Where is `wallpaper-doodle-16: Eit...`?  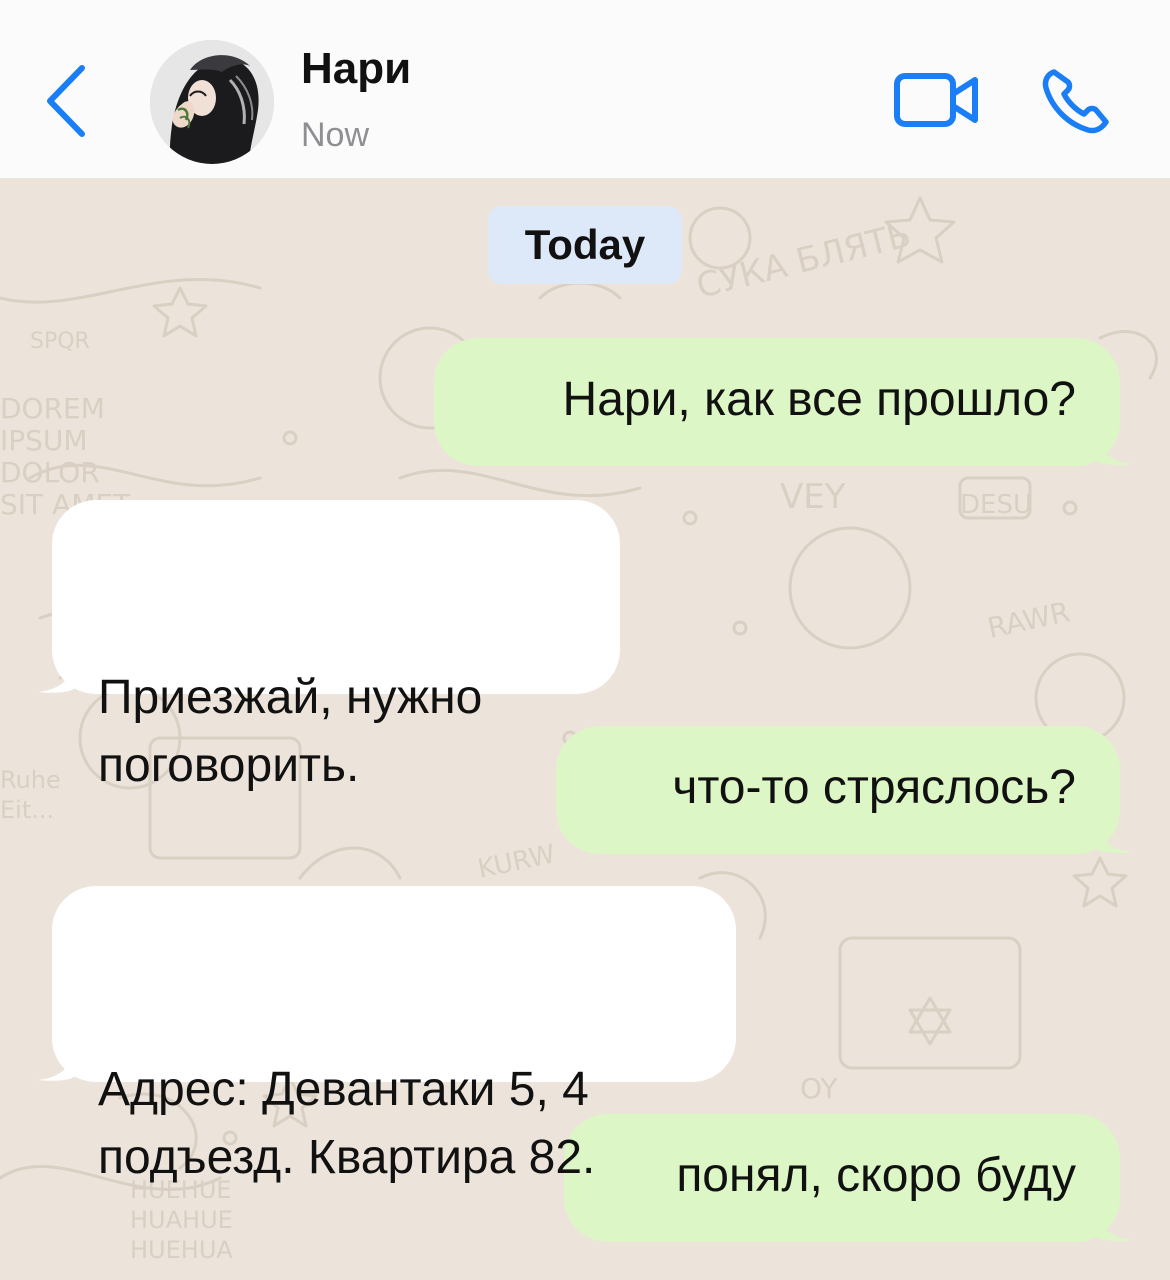
wallpaper-doodle-16: Eit... is located at coordinates (27, 810).